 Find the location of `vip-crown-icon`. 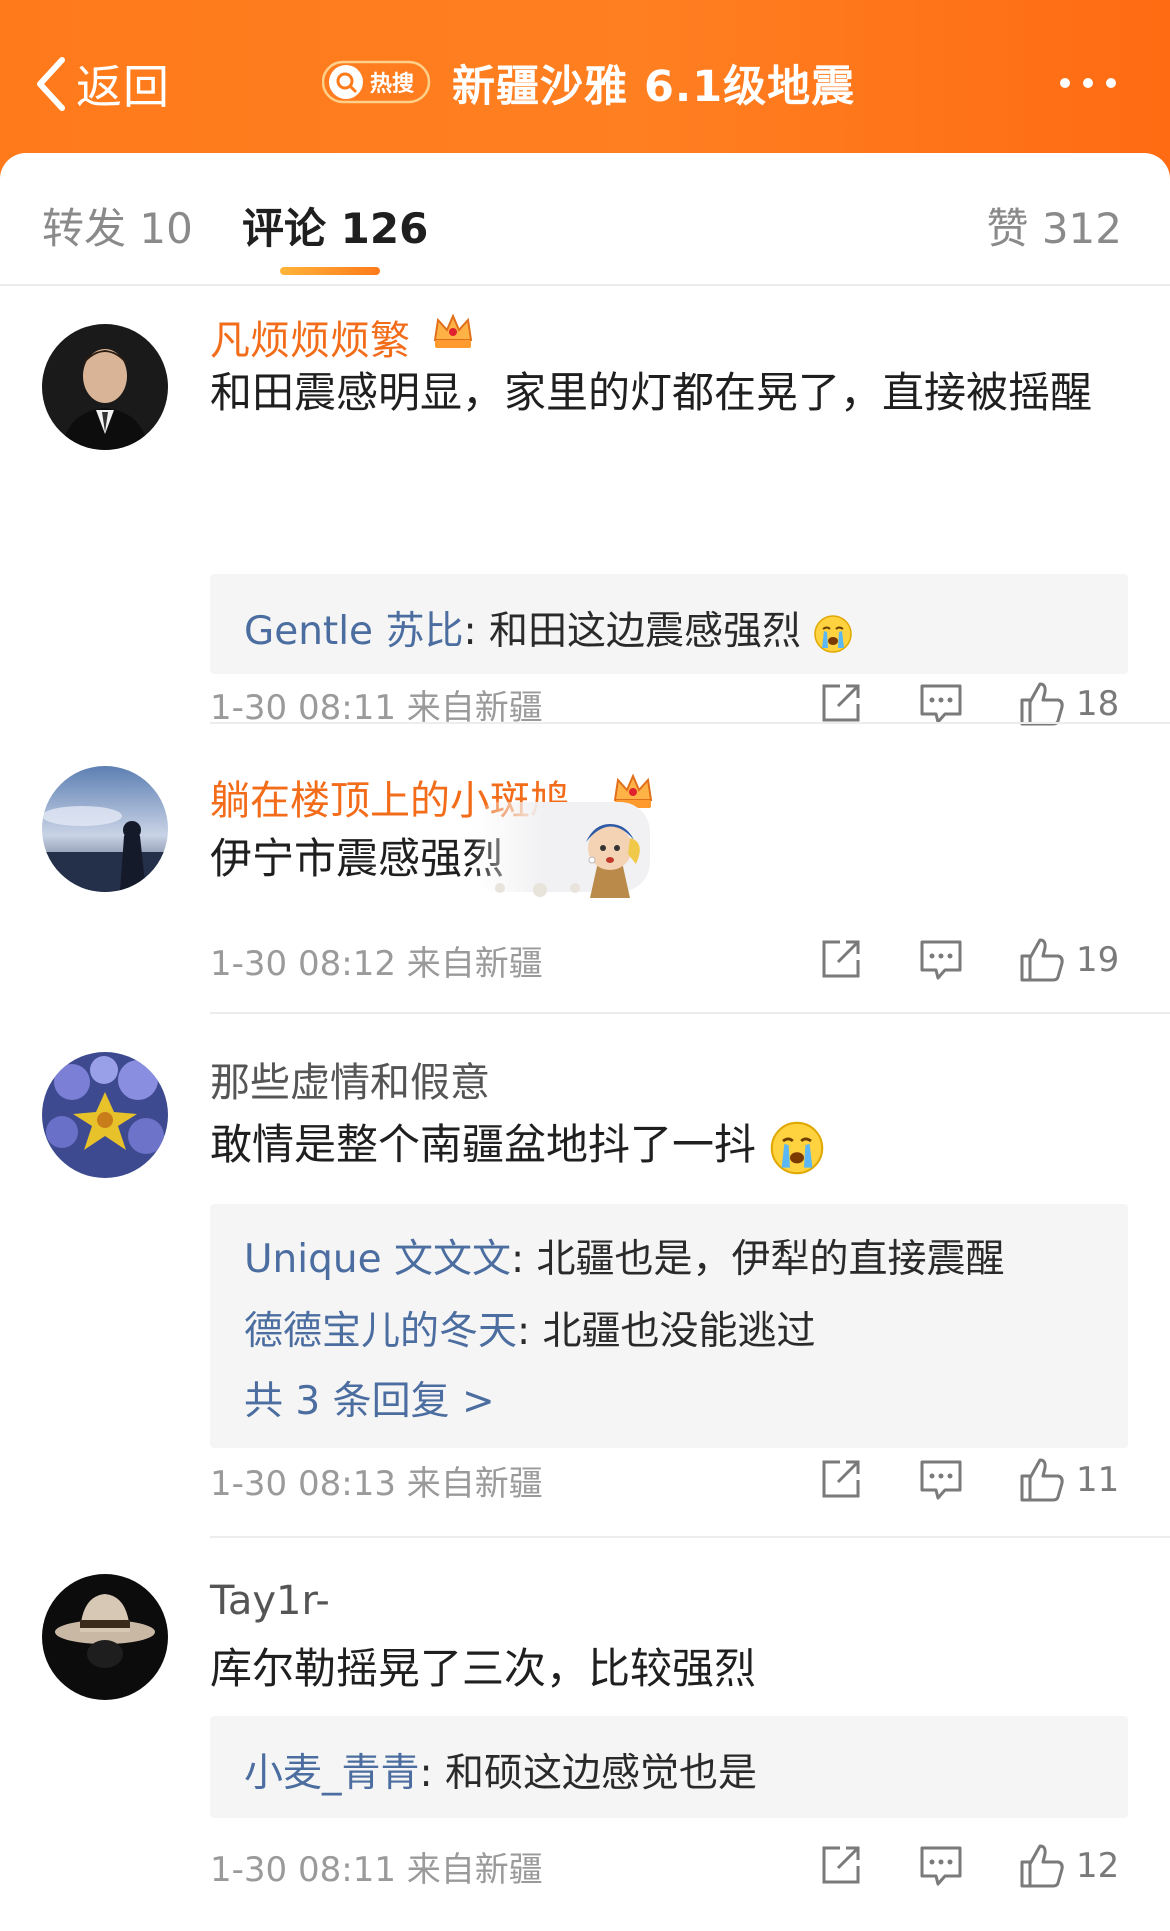

vip-crown-icon is located at coordinates (453, 330).